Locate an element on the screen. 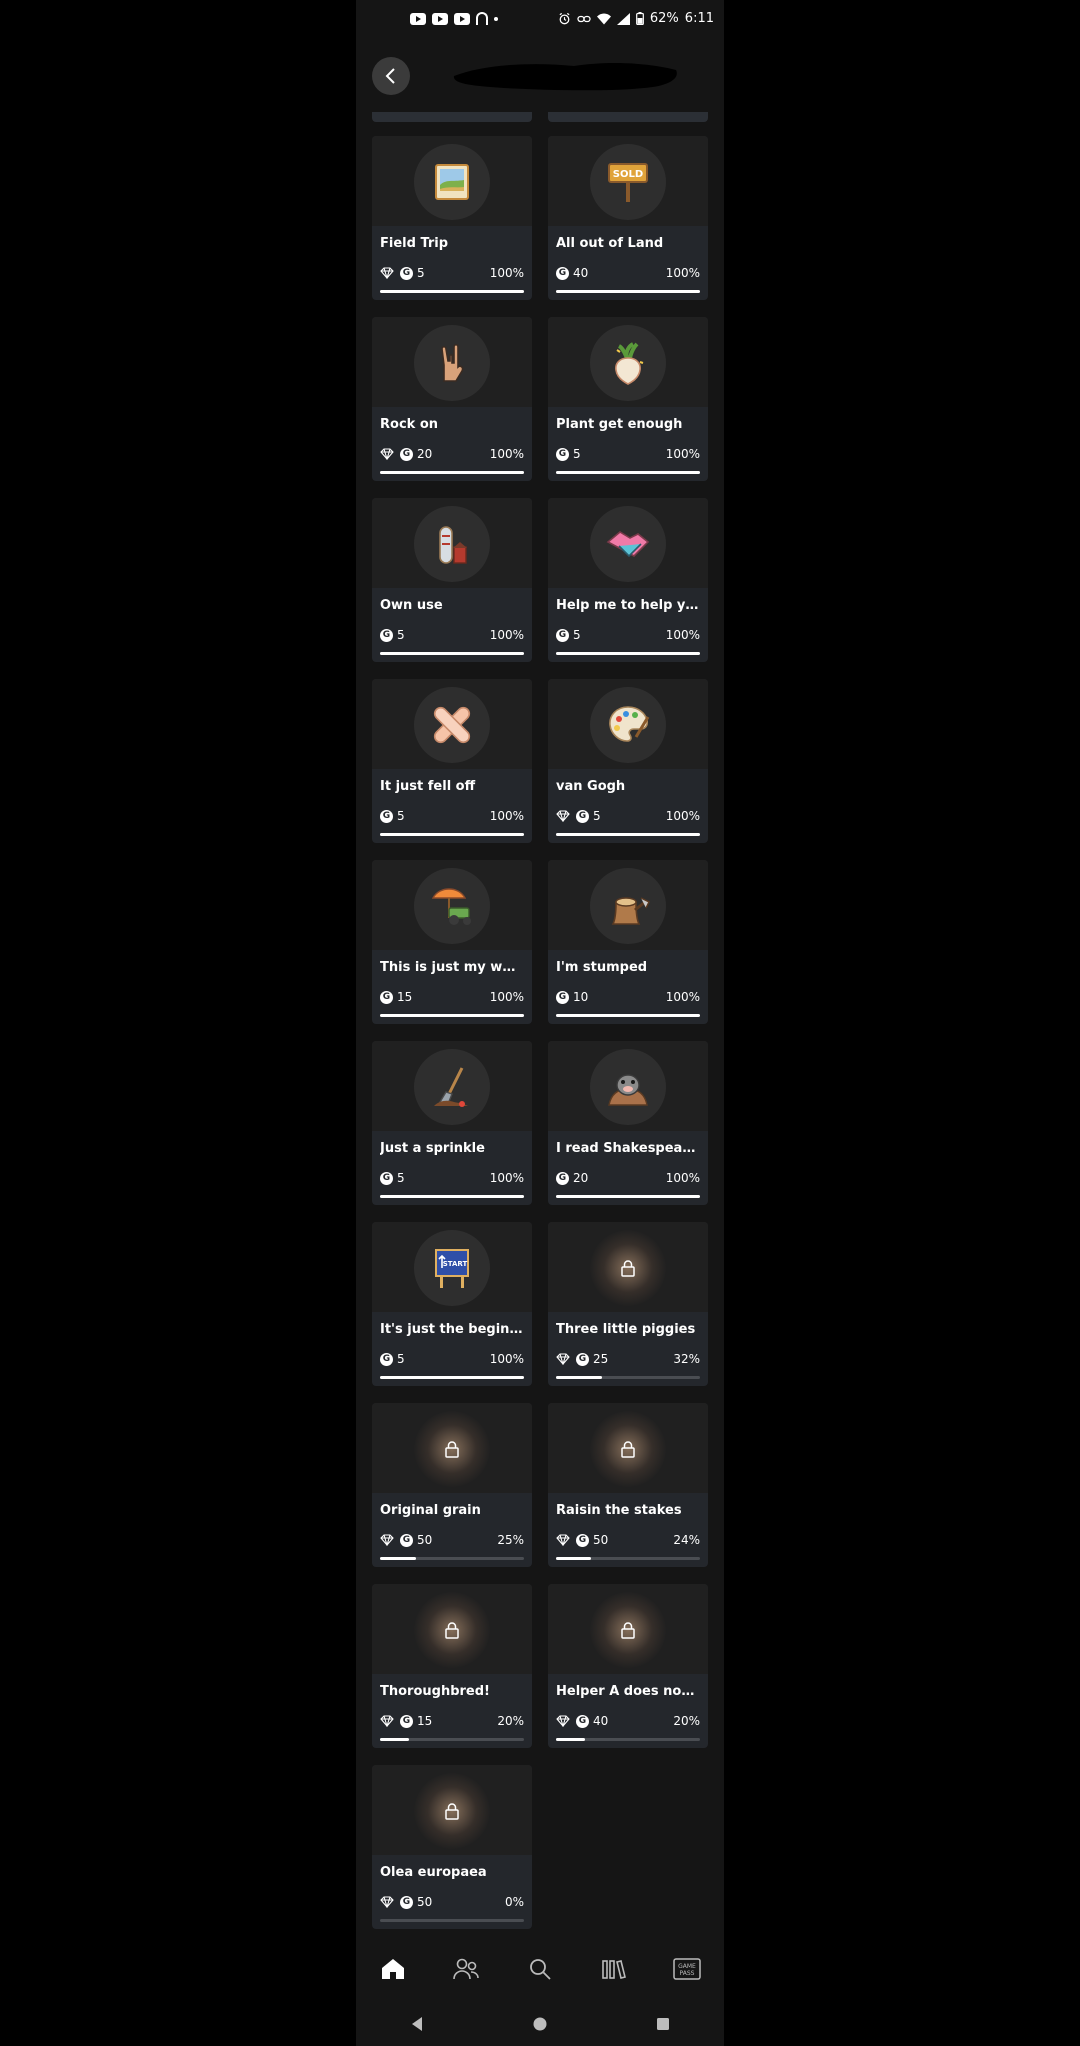 The height and width of the screenshot is (2046, 1080). gamerscore-value: 5 is located at coordinates (577, 454).